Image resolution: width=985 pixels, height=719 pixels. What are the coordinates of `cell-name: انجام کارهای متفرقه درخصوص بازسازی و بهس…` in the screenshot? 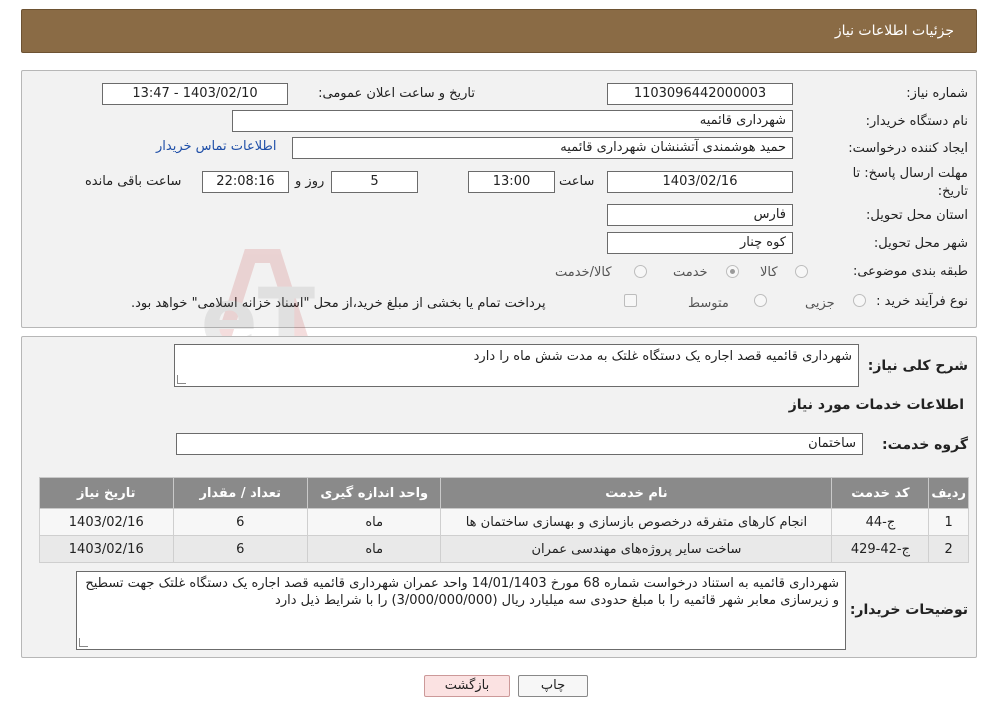 It's located at (636, 522).